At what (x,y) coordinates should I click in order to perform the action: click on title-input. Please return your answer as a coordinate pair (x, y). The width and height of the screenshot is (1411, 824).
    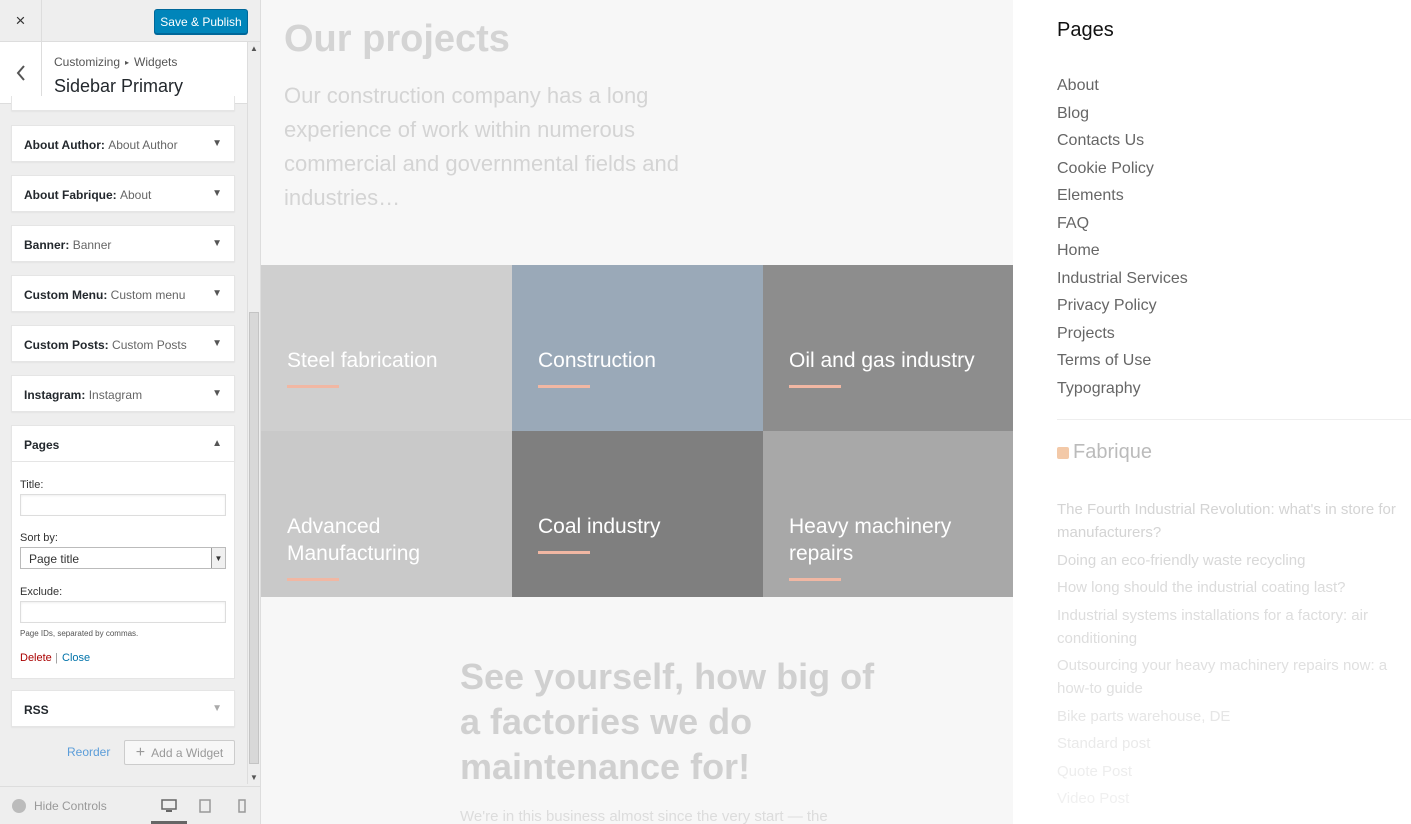
    Looking at the image, I should click on (123, 505).